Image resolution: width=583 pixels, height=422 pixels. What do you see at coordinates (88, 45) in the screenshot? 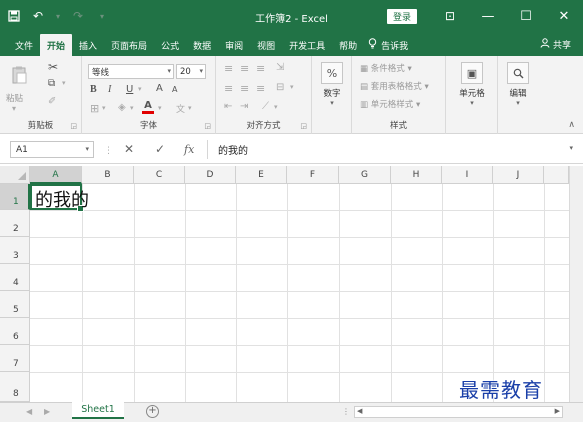
I see `tab-insert: 插入` at bounding box center [88, 45].